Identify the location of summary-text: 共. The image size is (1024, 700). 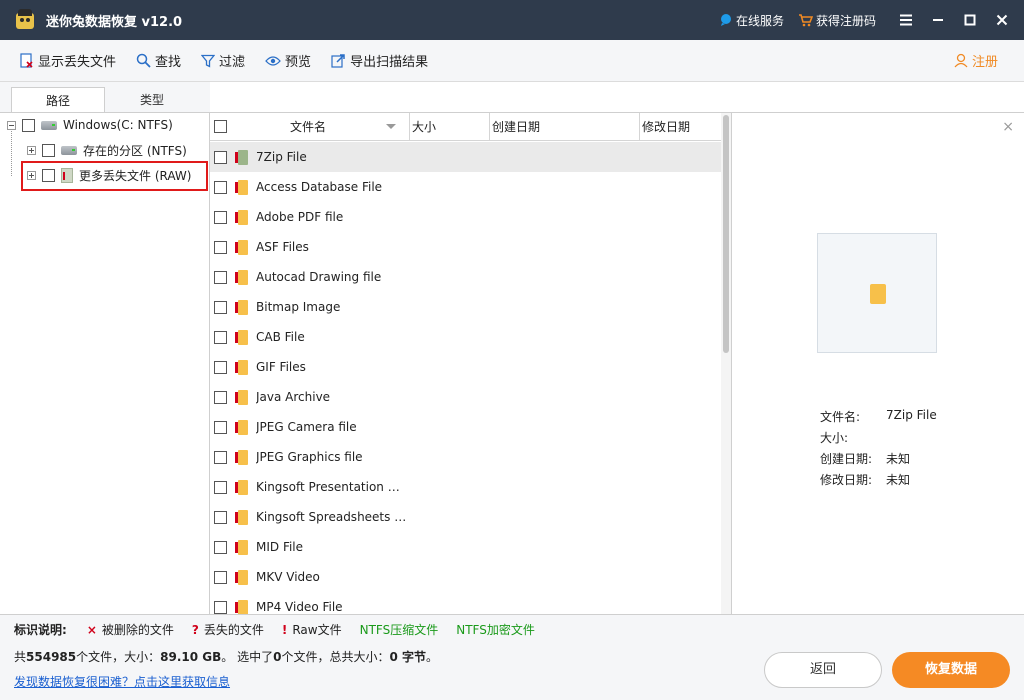
(20, 657).